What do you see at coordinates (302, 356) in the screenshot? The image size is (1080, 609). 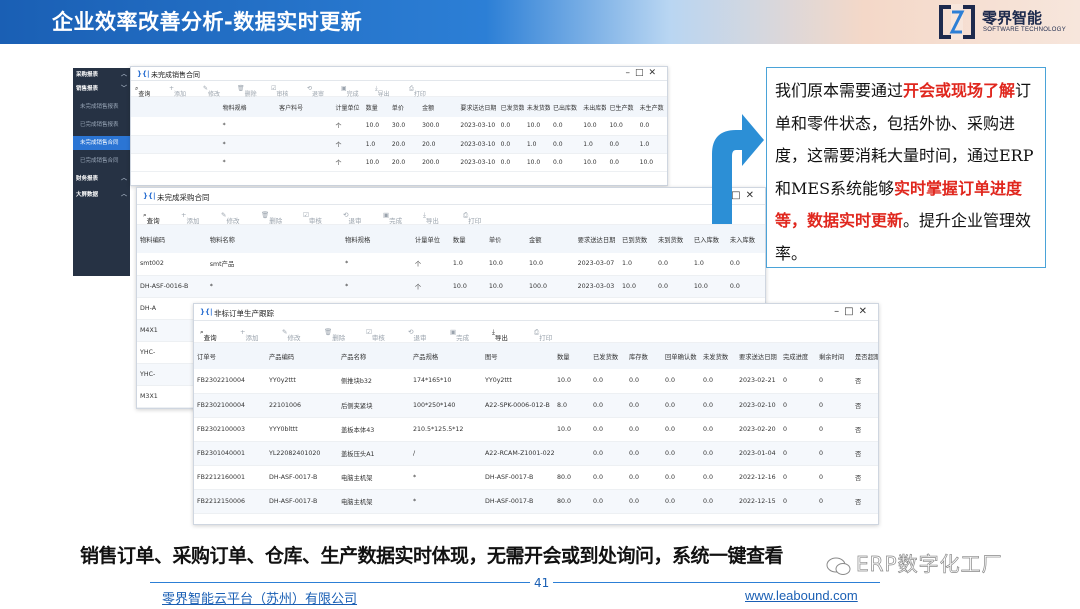 I see `column-header: 产品编码` at bounding box center [302, 356].